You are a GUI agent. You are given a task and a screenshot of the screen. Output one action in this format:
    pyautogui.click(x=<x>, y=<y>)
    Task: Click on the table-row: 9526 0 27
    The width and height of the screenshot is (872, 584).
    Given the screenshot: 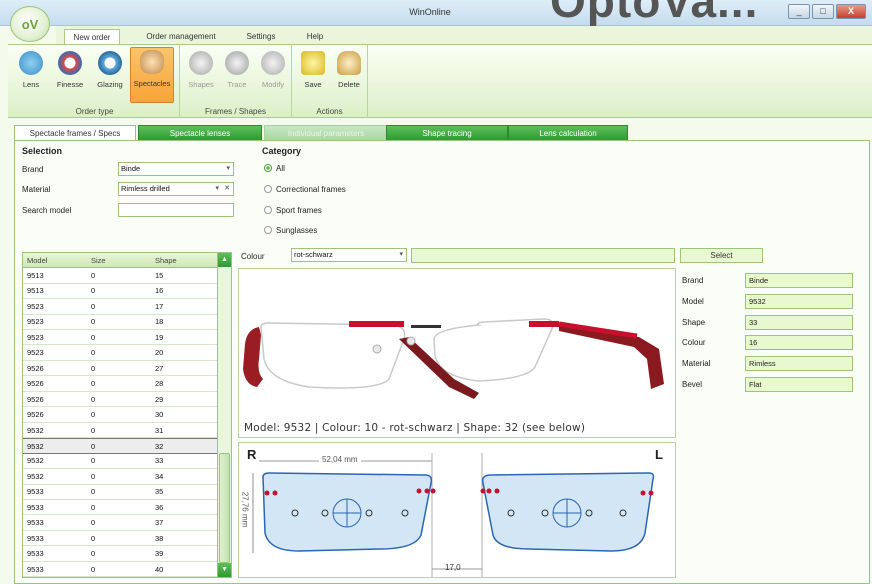 What is the action you would take?
    pyautogui.click(x=120, y=369)
    